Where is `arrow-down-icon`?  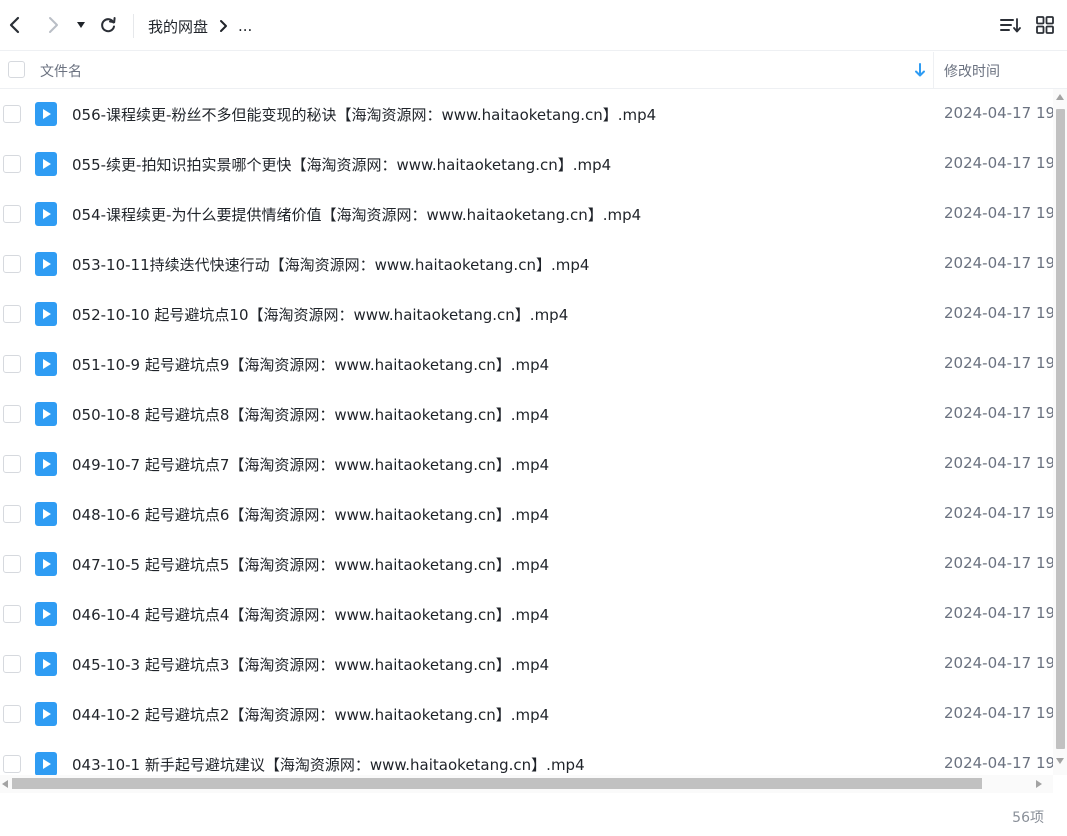
arrow-down-icon is located at coordinates (920, 70).